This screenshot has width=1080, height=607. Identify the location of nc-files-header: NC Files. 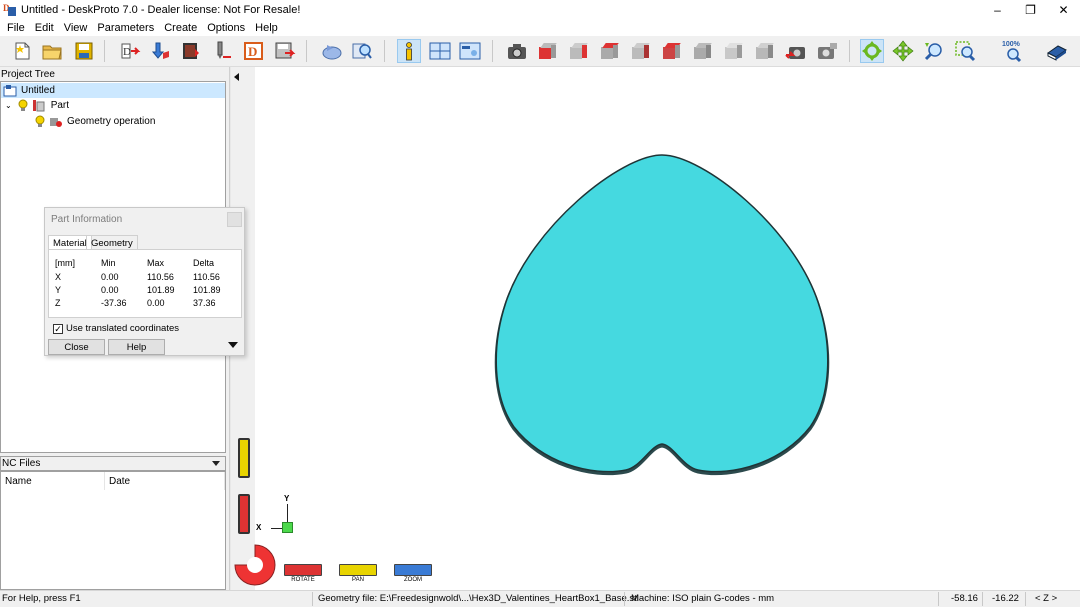
(113, 463).